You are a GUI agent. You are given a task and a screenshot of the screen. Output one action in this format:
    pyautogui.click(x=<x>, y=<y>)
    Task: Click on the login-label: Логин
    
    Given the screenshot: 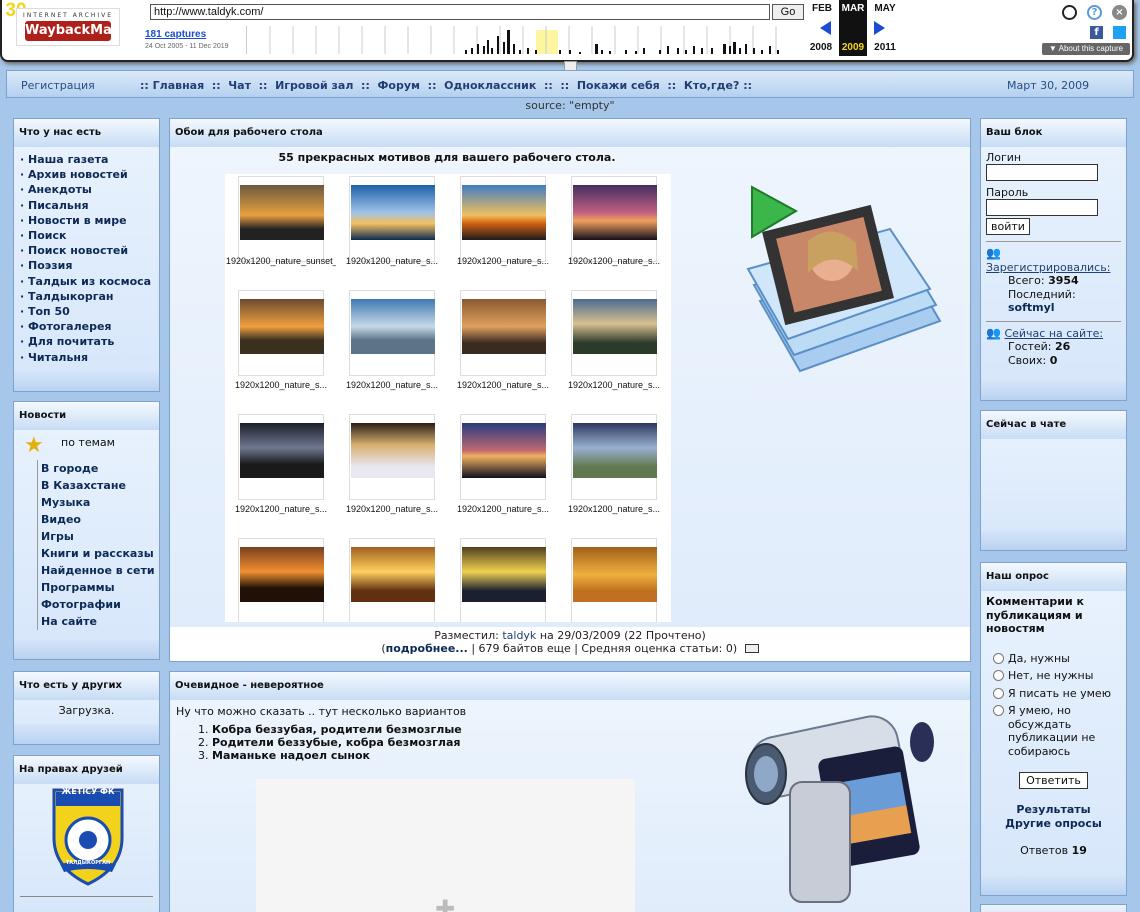 What is the action you would take?
    pyautogui.click(x=1004, y=157)
    